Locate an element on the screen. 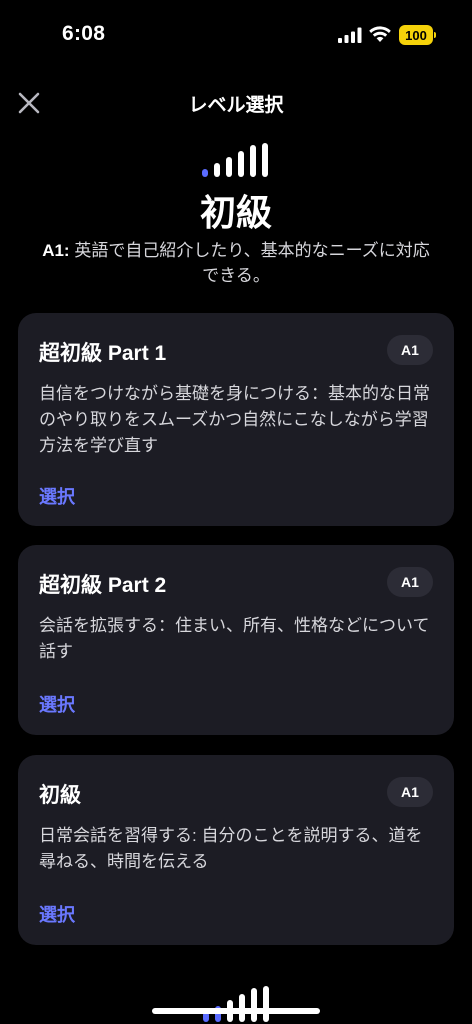  home-indicator is located at coordinates (236, 1011).